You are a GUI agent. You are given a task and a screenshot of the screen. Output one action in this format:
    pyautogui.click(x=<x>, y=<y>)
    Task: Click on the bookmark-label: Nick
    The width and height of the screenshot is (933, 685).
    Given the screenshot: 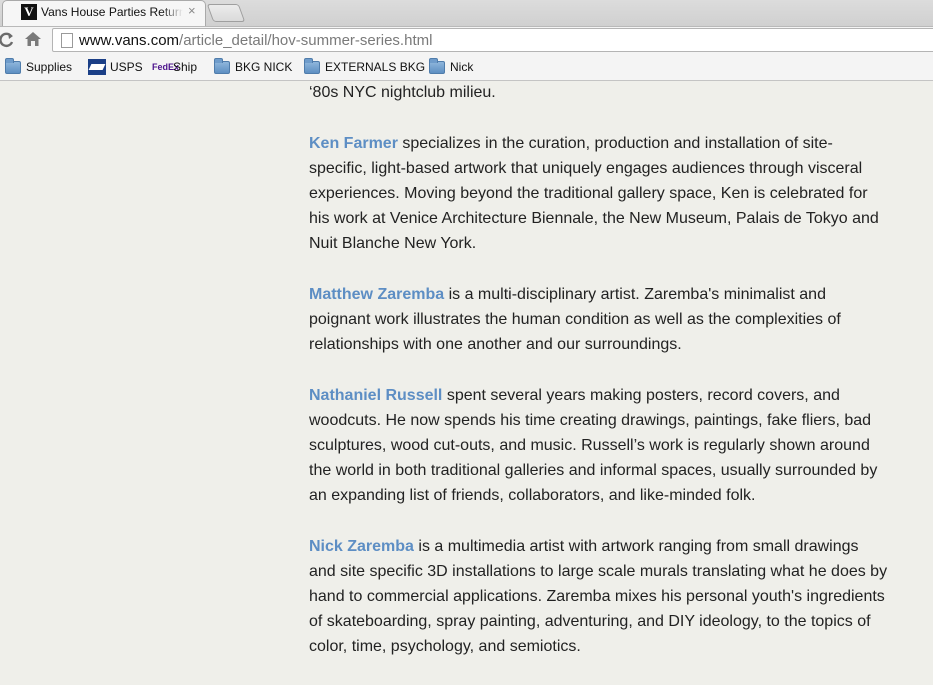 What is the action you would take?
    pyautogui.click(x=462, y=67)
    